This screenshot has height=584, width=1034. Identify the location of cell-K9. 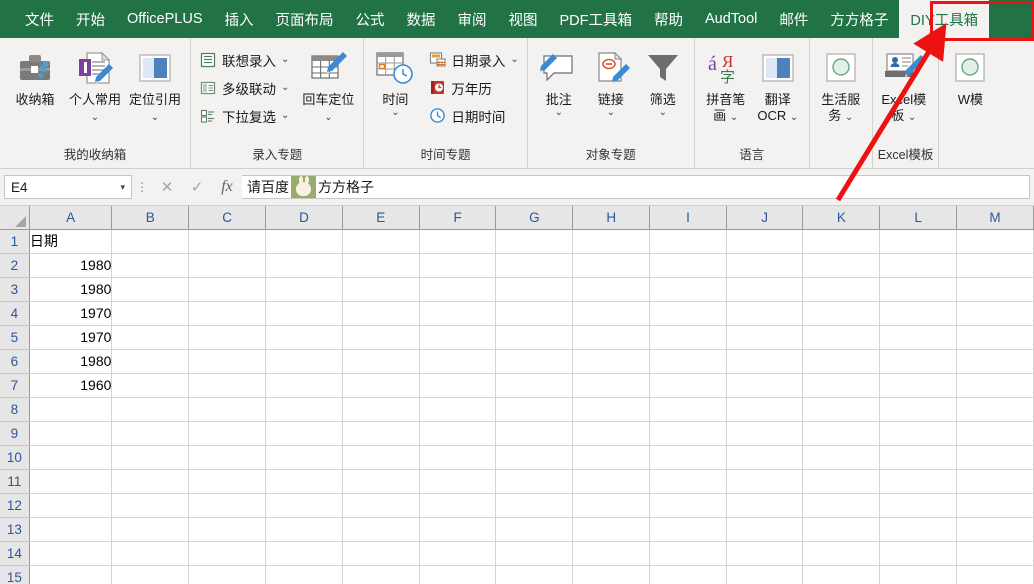
(841, 433).